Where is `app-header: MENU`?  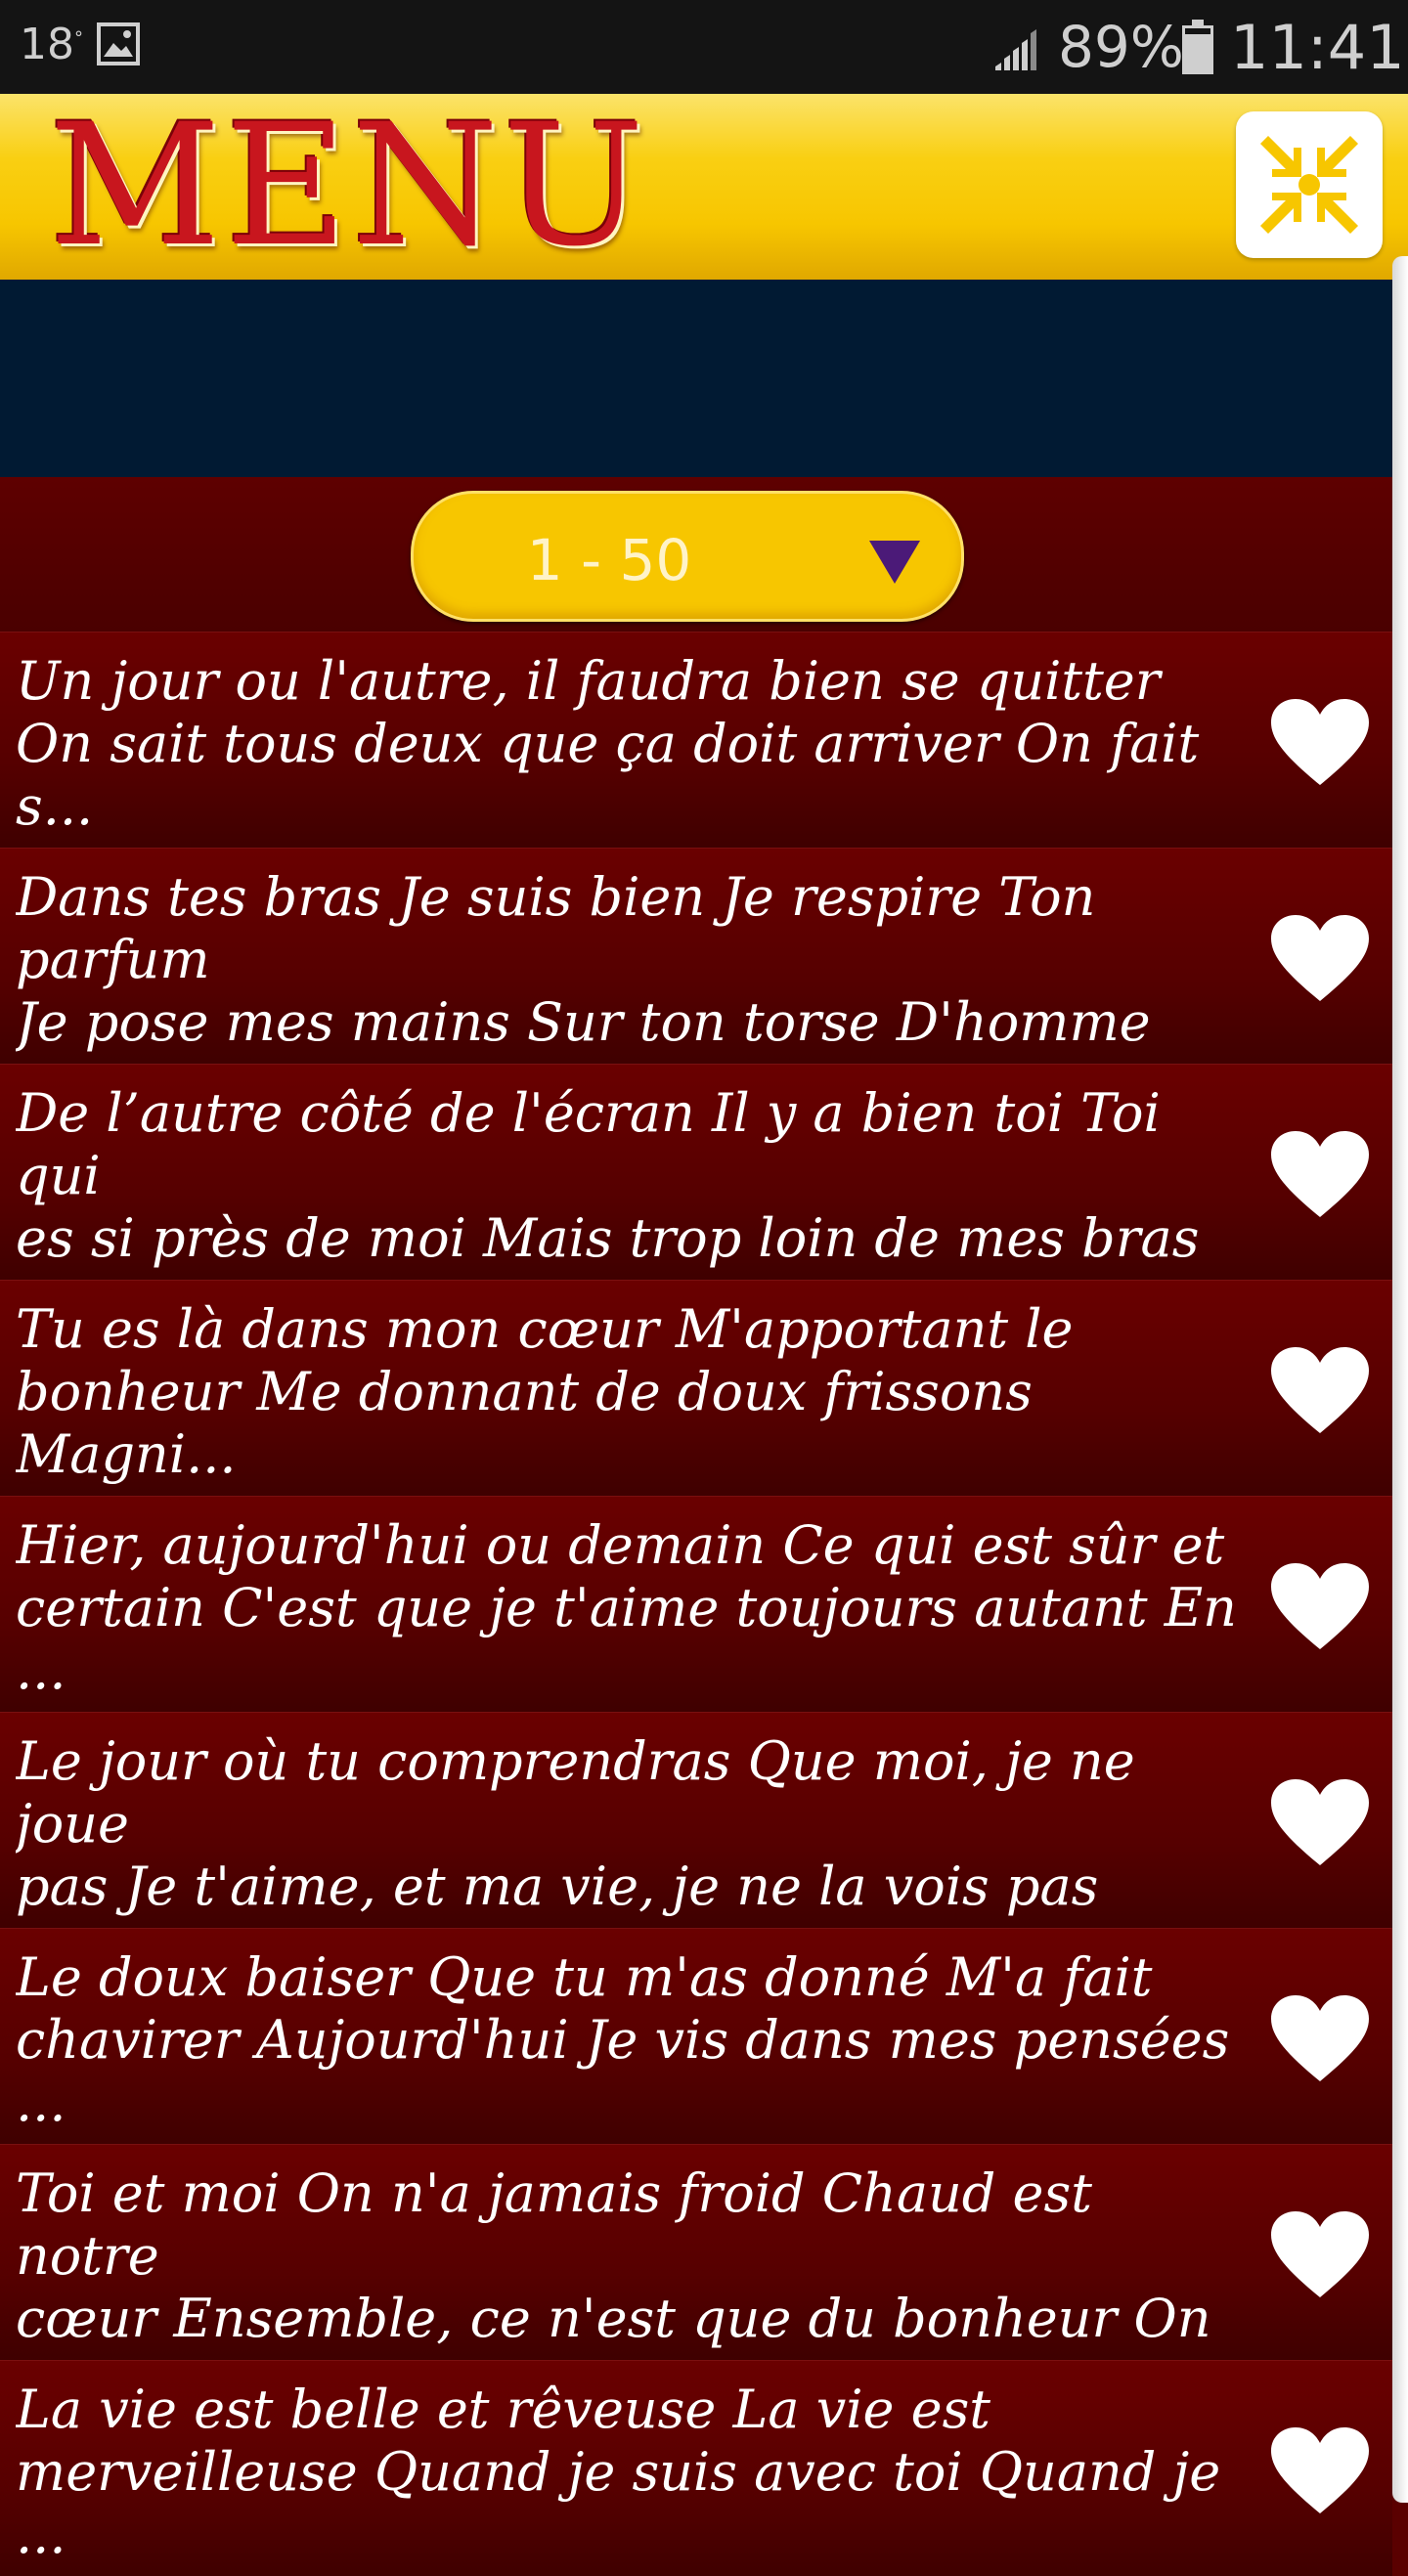
app-header: MENU is located at coordinates (704, 187).